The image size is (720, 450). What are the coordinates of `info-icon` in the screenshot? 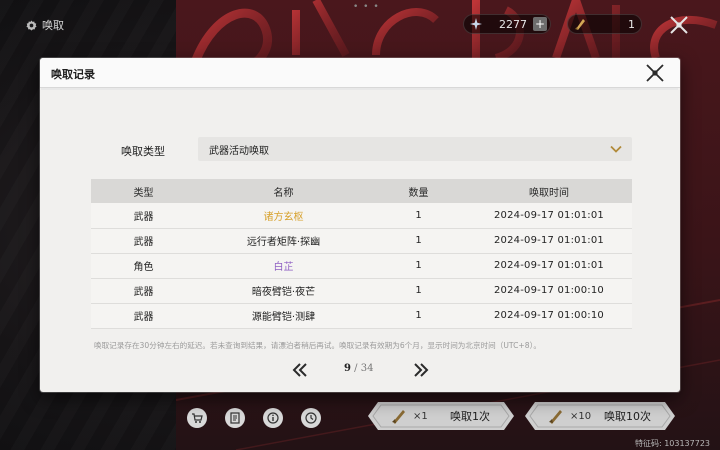 It's located at (273, 418).